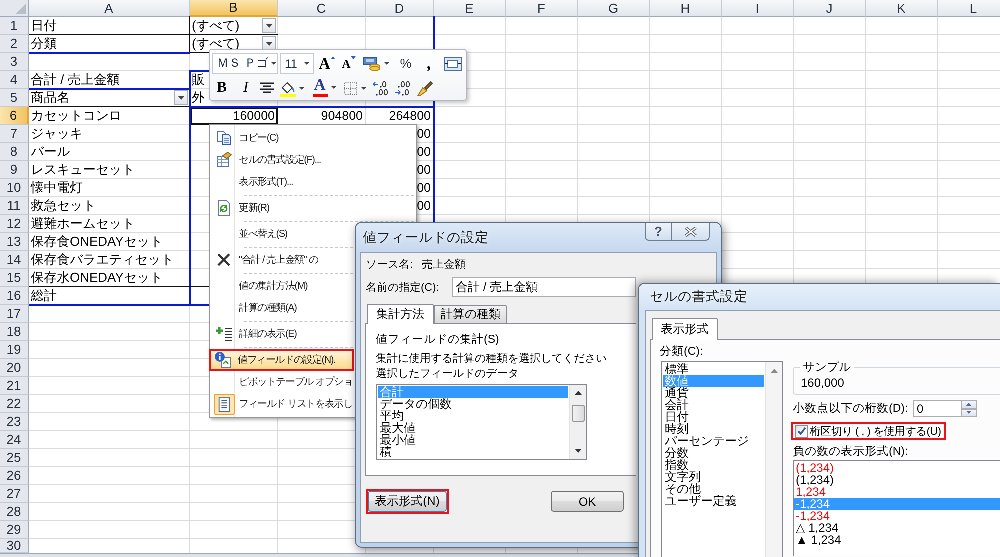 This screenshot has height=557, width=1000. I want to click on list-item: 1,234, so click(897, 492).